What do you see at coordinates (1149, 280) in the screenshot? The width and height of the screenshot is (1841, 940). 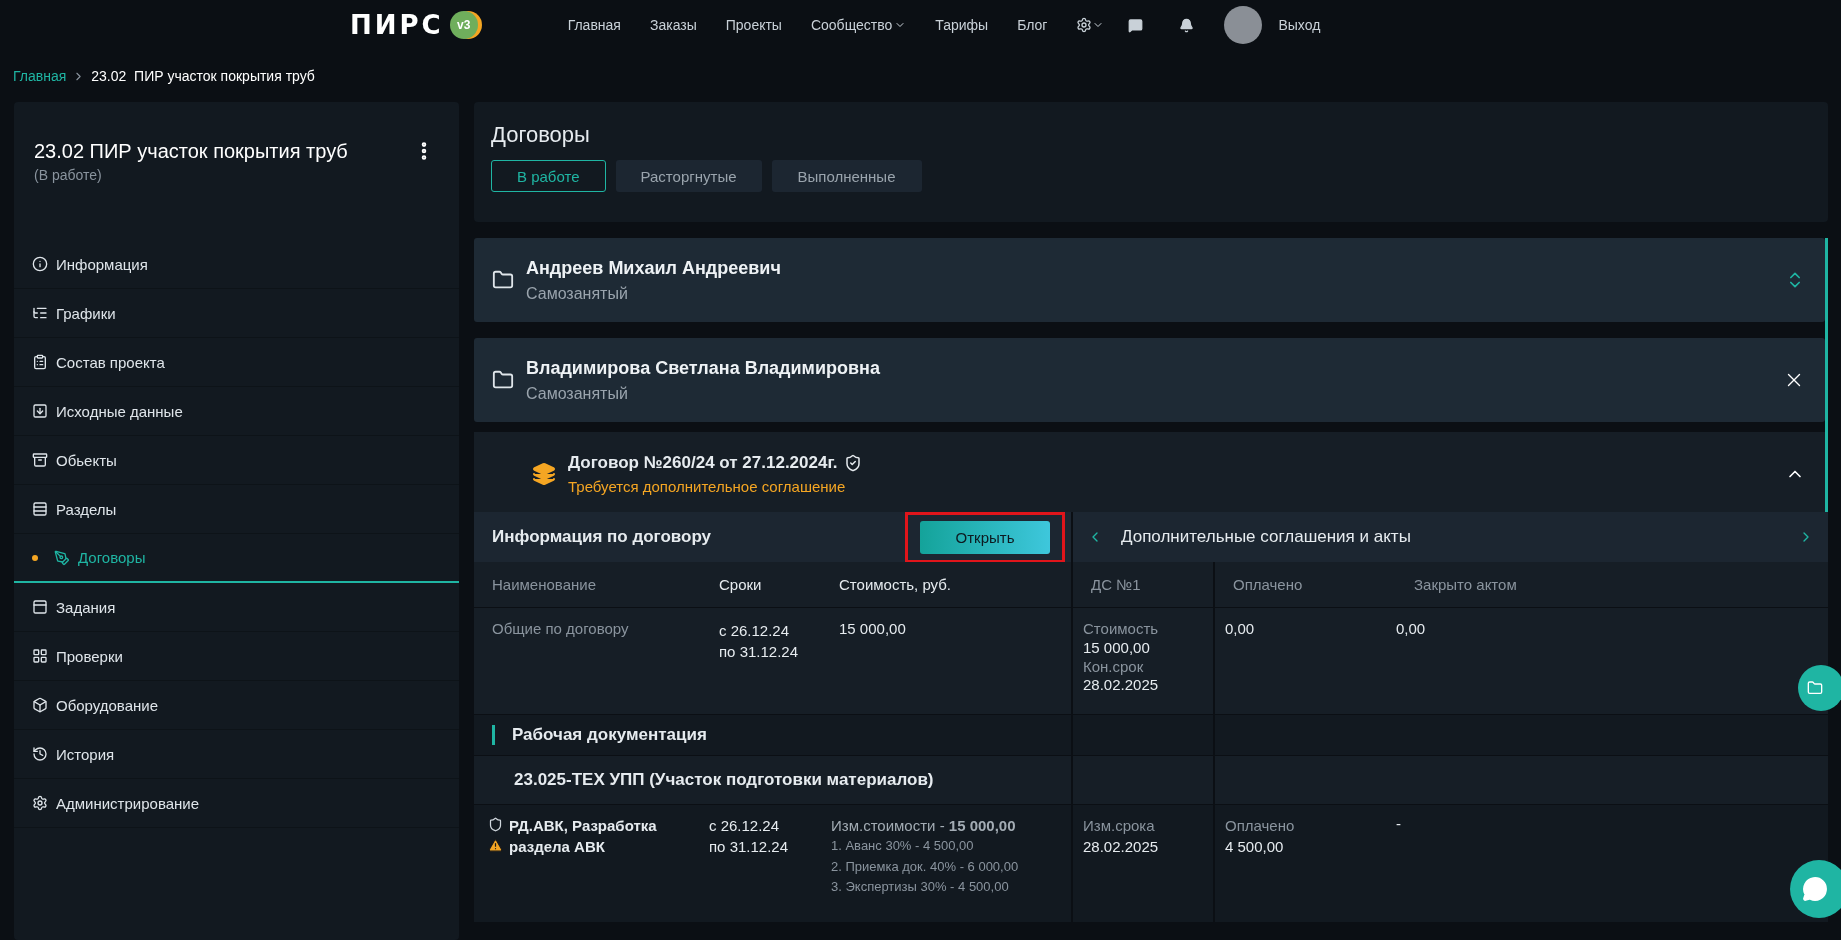 I see `person-card: Андреев Михаил Андреевич Самозанятый` at bounding box center [1149, 280].